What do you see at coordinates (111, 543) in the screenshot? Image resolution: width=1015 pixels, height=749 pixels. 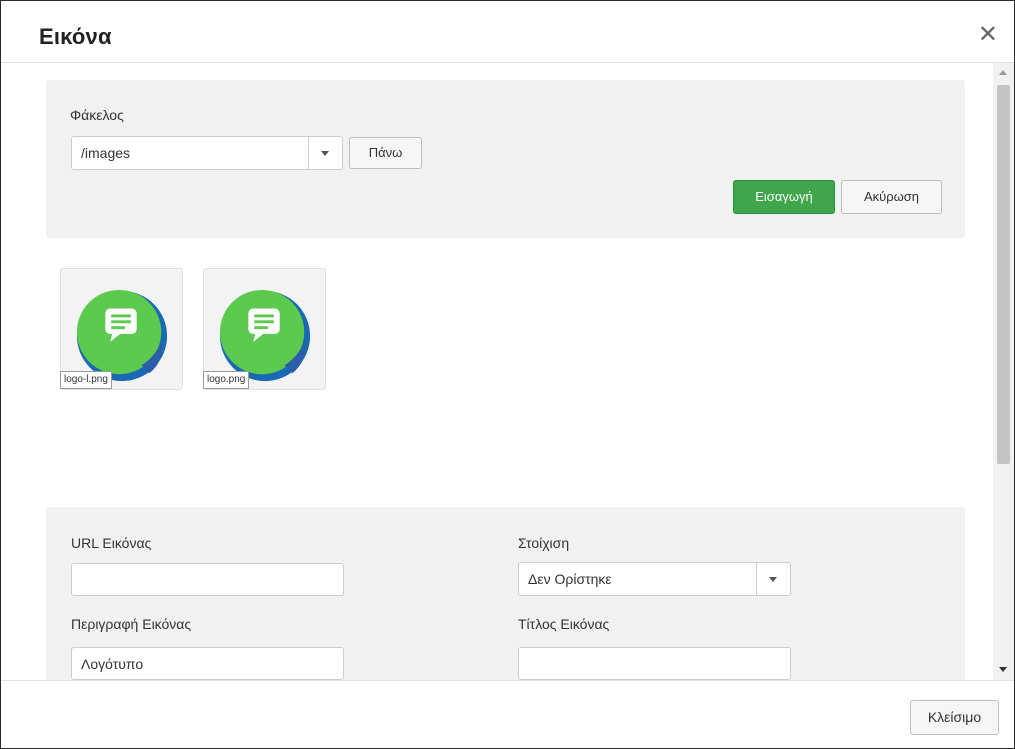 I see `url-label: URL Εικόνας` at bounding box center [111, 543].